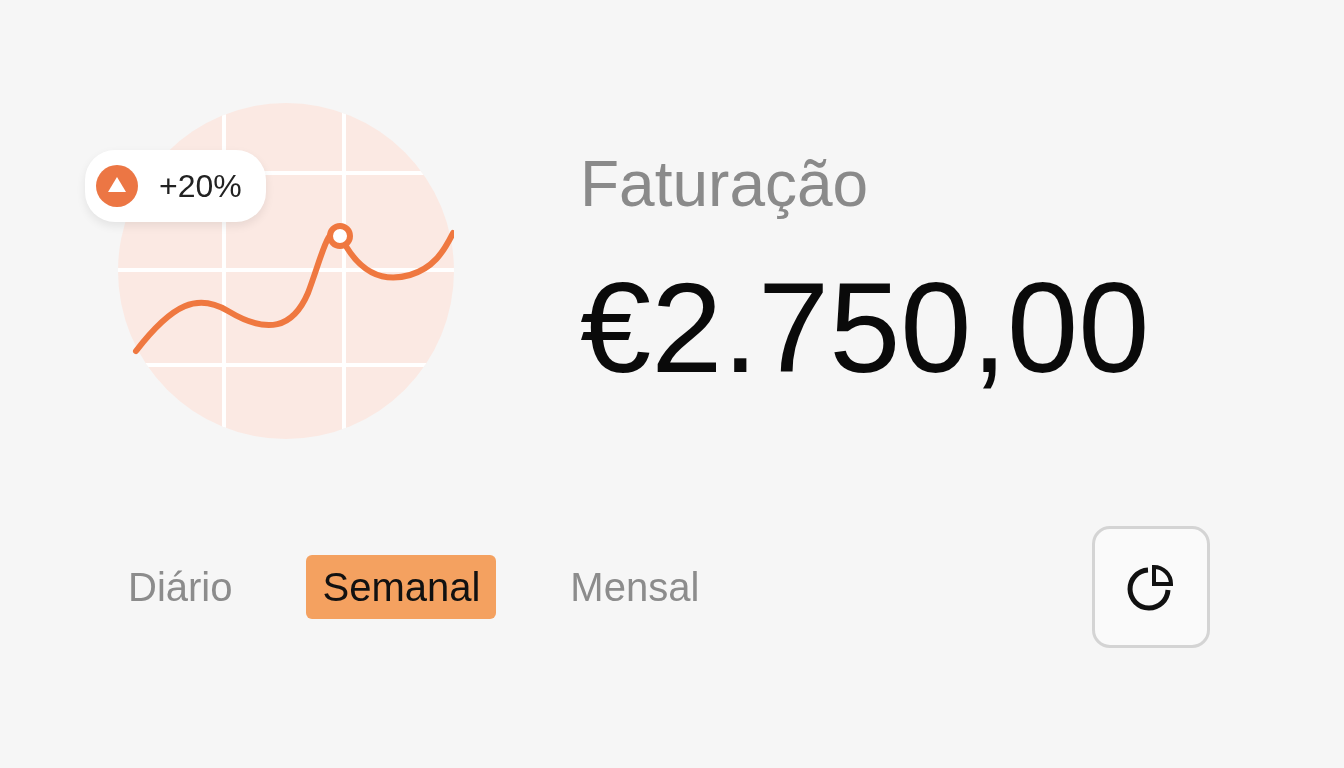 This screenshot has width=1344, height=768. What do you see at coordinates (865, 328) in the screenshot?
I see `revenue-amount: €2.750,00` at bounding box center [865, 328].